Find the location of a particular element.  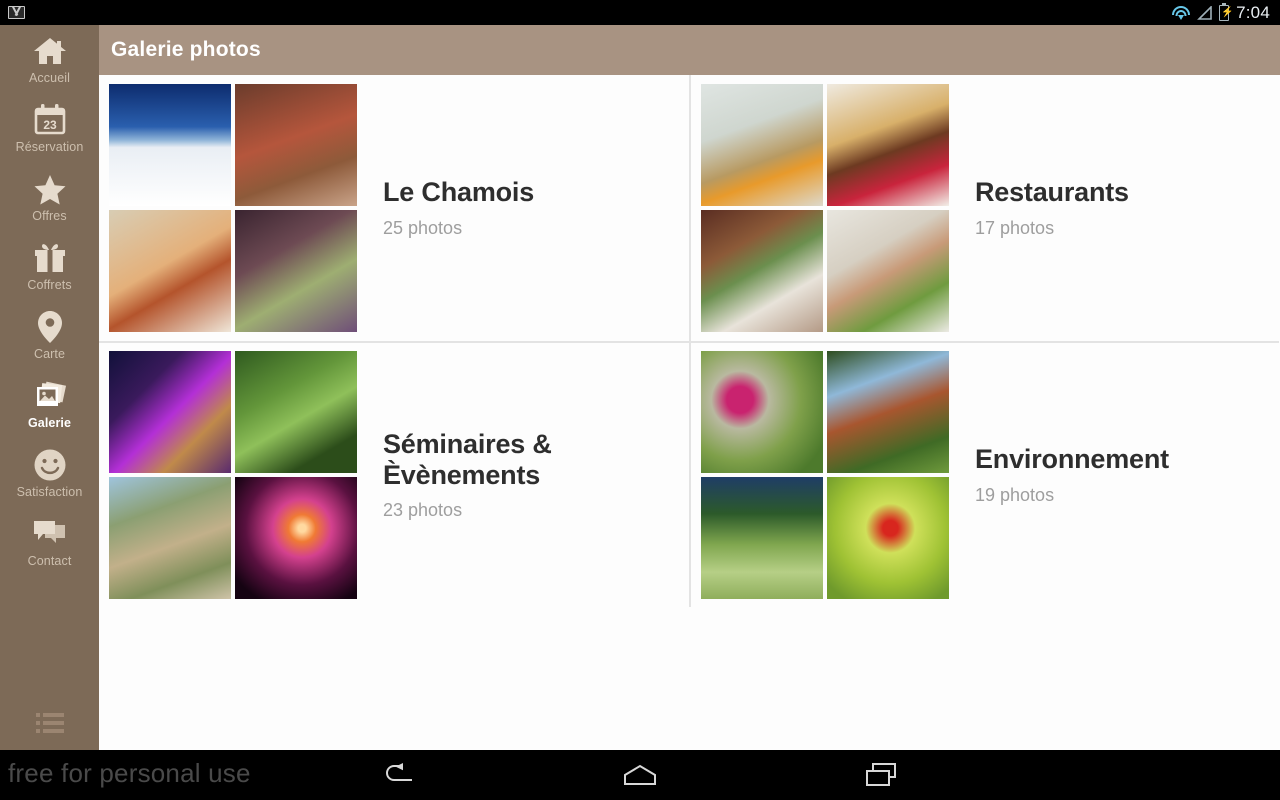

battery-charging-icon: ⚡ is located at coordinates (1226, 11).